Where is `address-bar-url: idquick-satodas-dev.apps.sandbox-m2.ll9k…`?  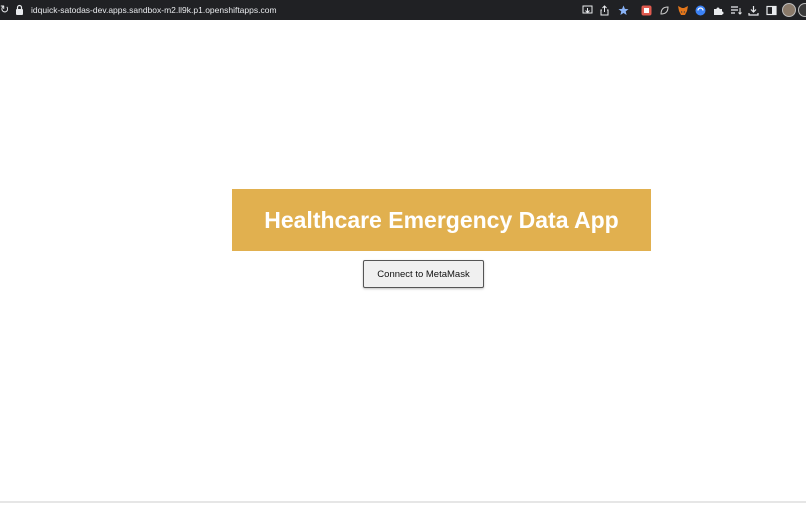 address-bar-url: idquick-satodas-dev.apps.sandbox-m2.ll9k… is located at coordinates (154, 10).